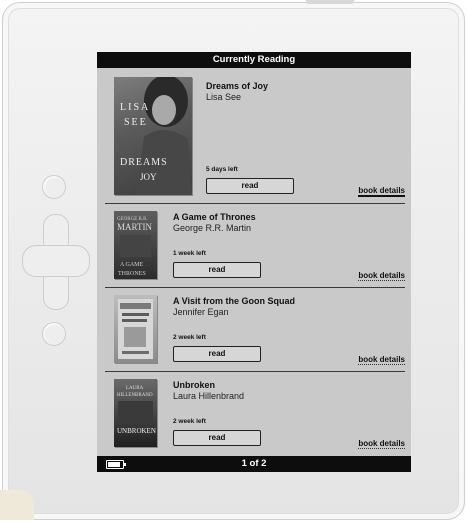  I want to click on book-title: A Game of Thrones, so click(214, 217).